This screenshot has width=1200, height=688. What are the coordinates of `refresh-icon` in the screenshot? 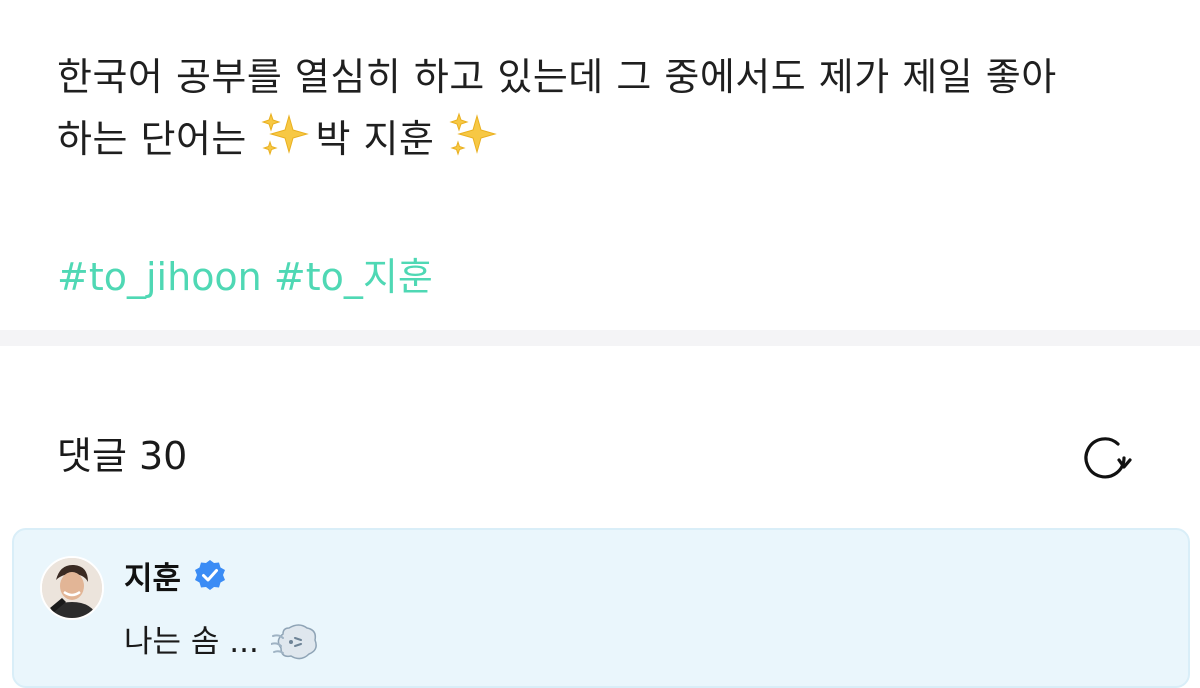 It's located at (1108, 458).